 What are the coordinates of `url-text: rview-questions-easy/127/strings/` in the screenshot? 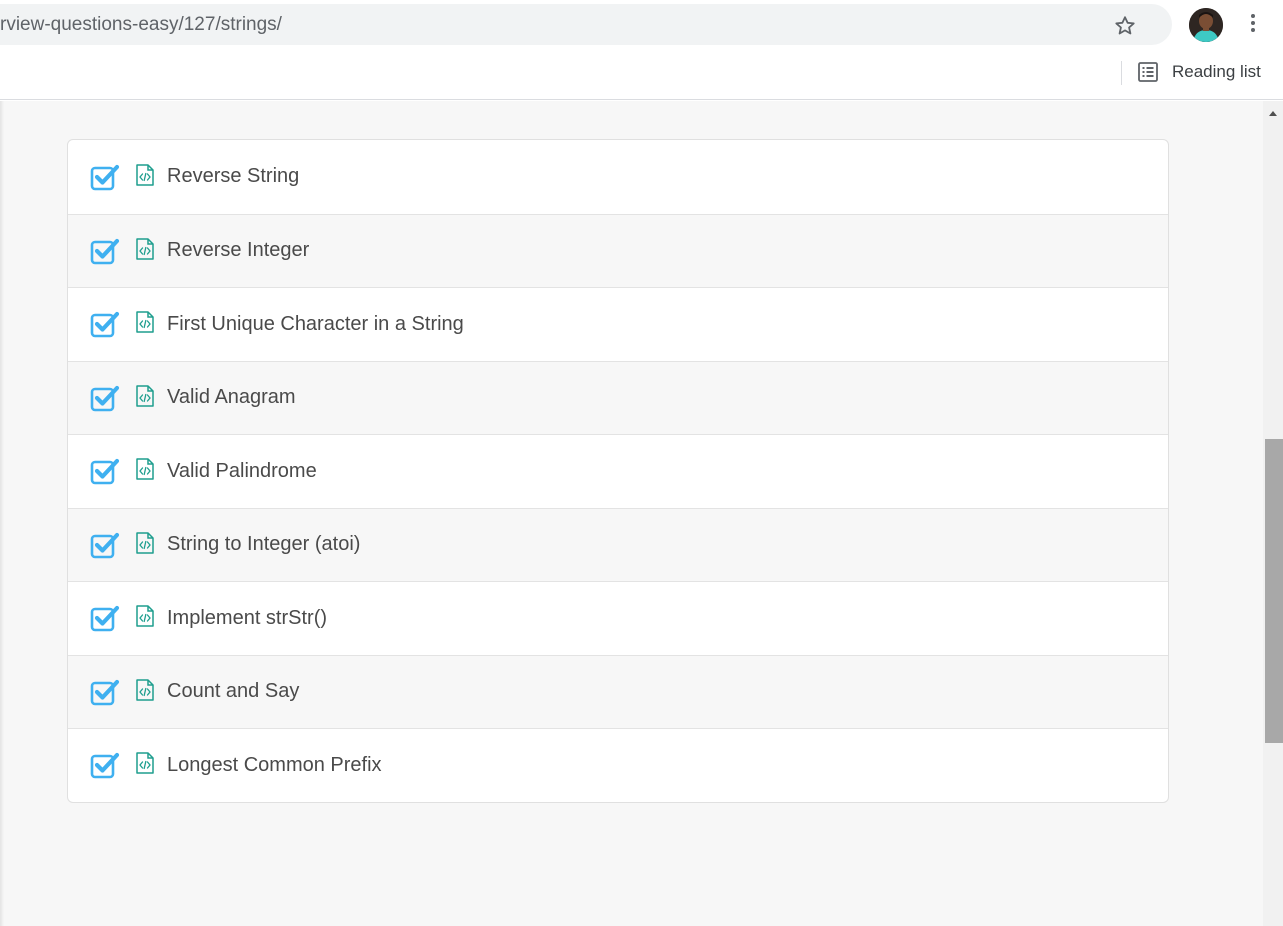 It's located at (141, 24).